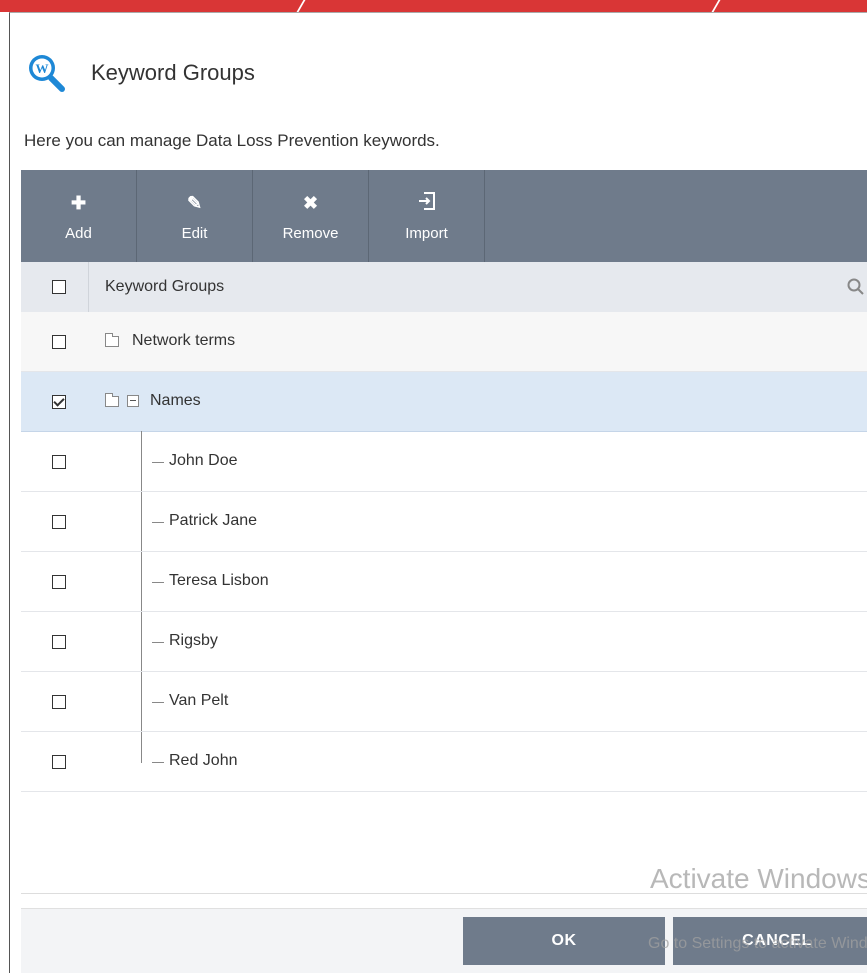  What do you see at coordinates (88, 287) in the screenshot?
I see `column-divider` at bounding box center [88, 287].